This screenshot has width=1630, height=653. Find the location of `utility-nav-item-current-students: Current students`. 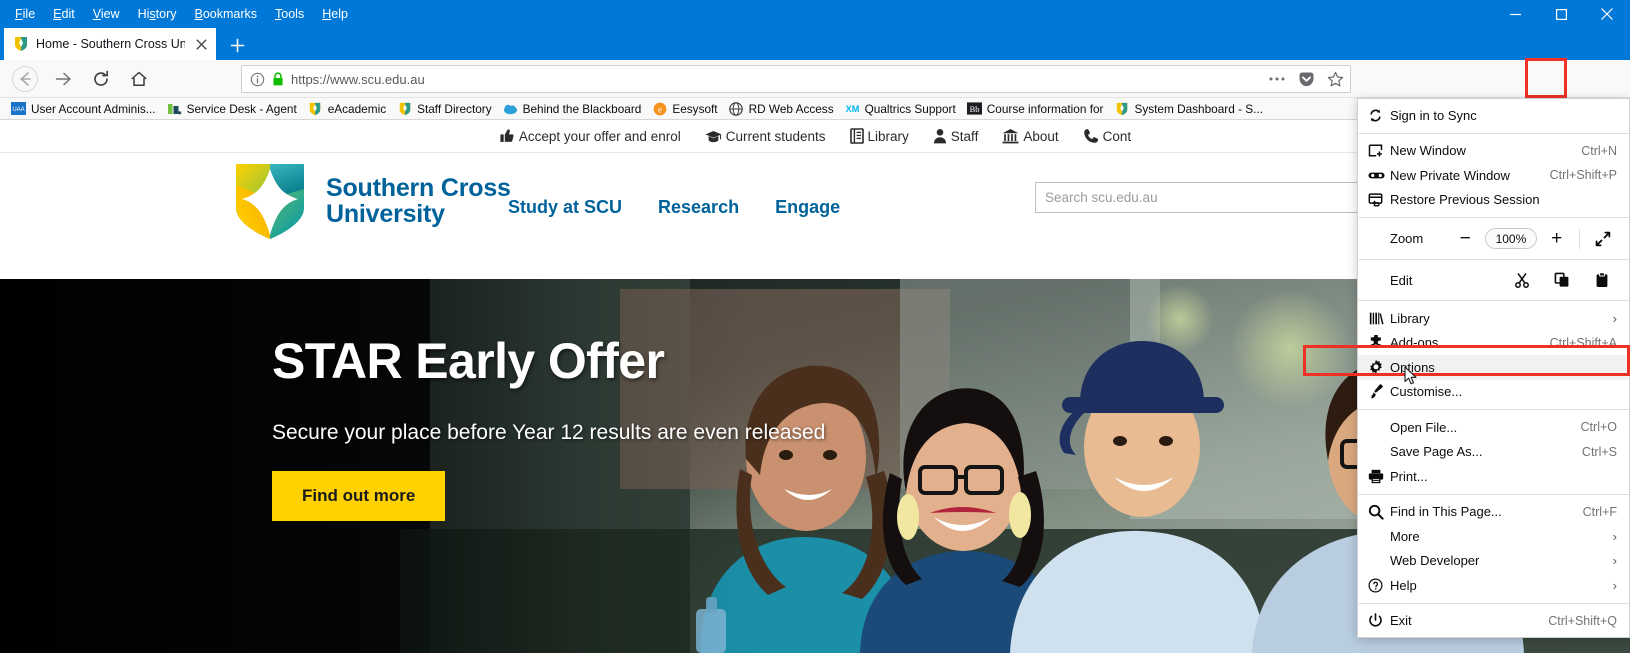

utility-nav-item-current-students: Current students is located at coordinates (765, 136).